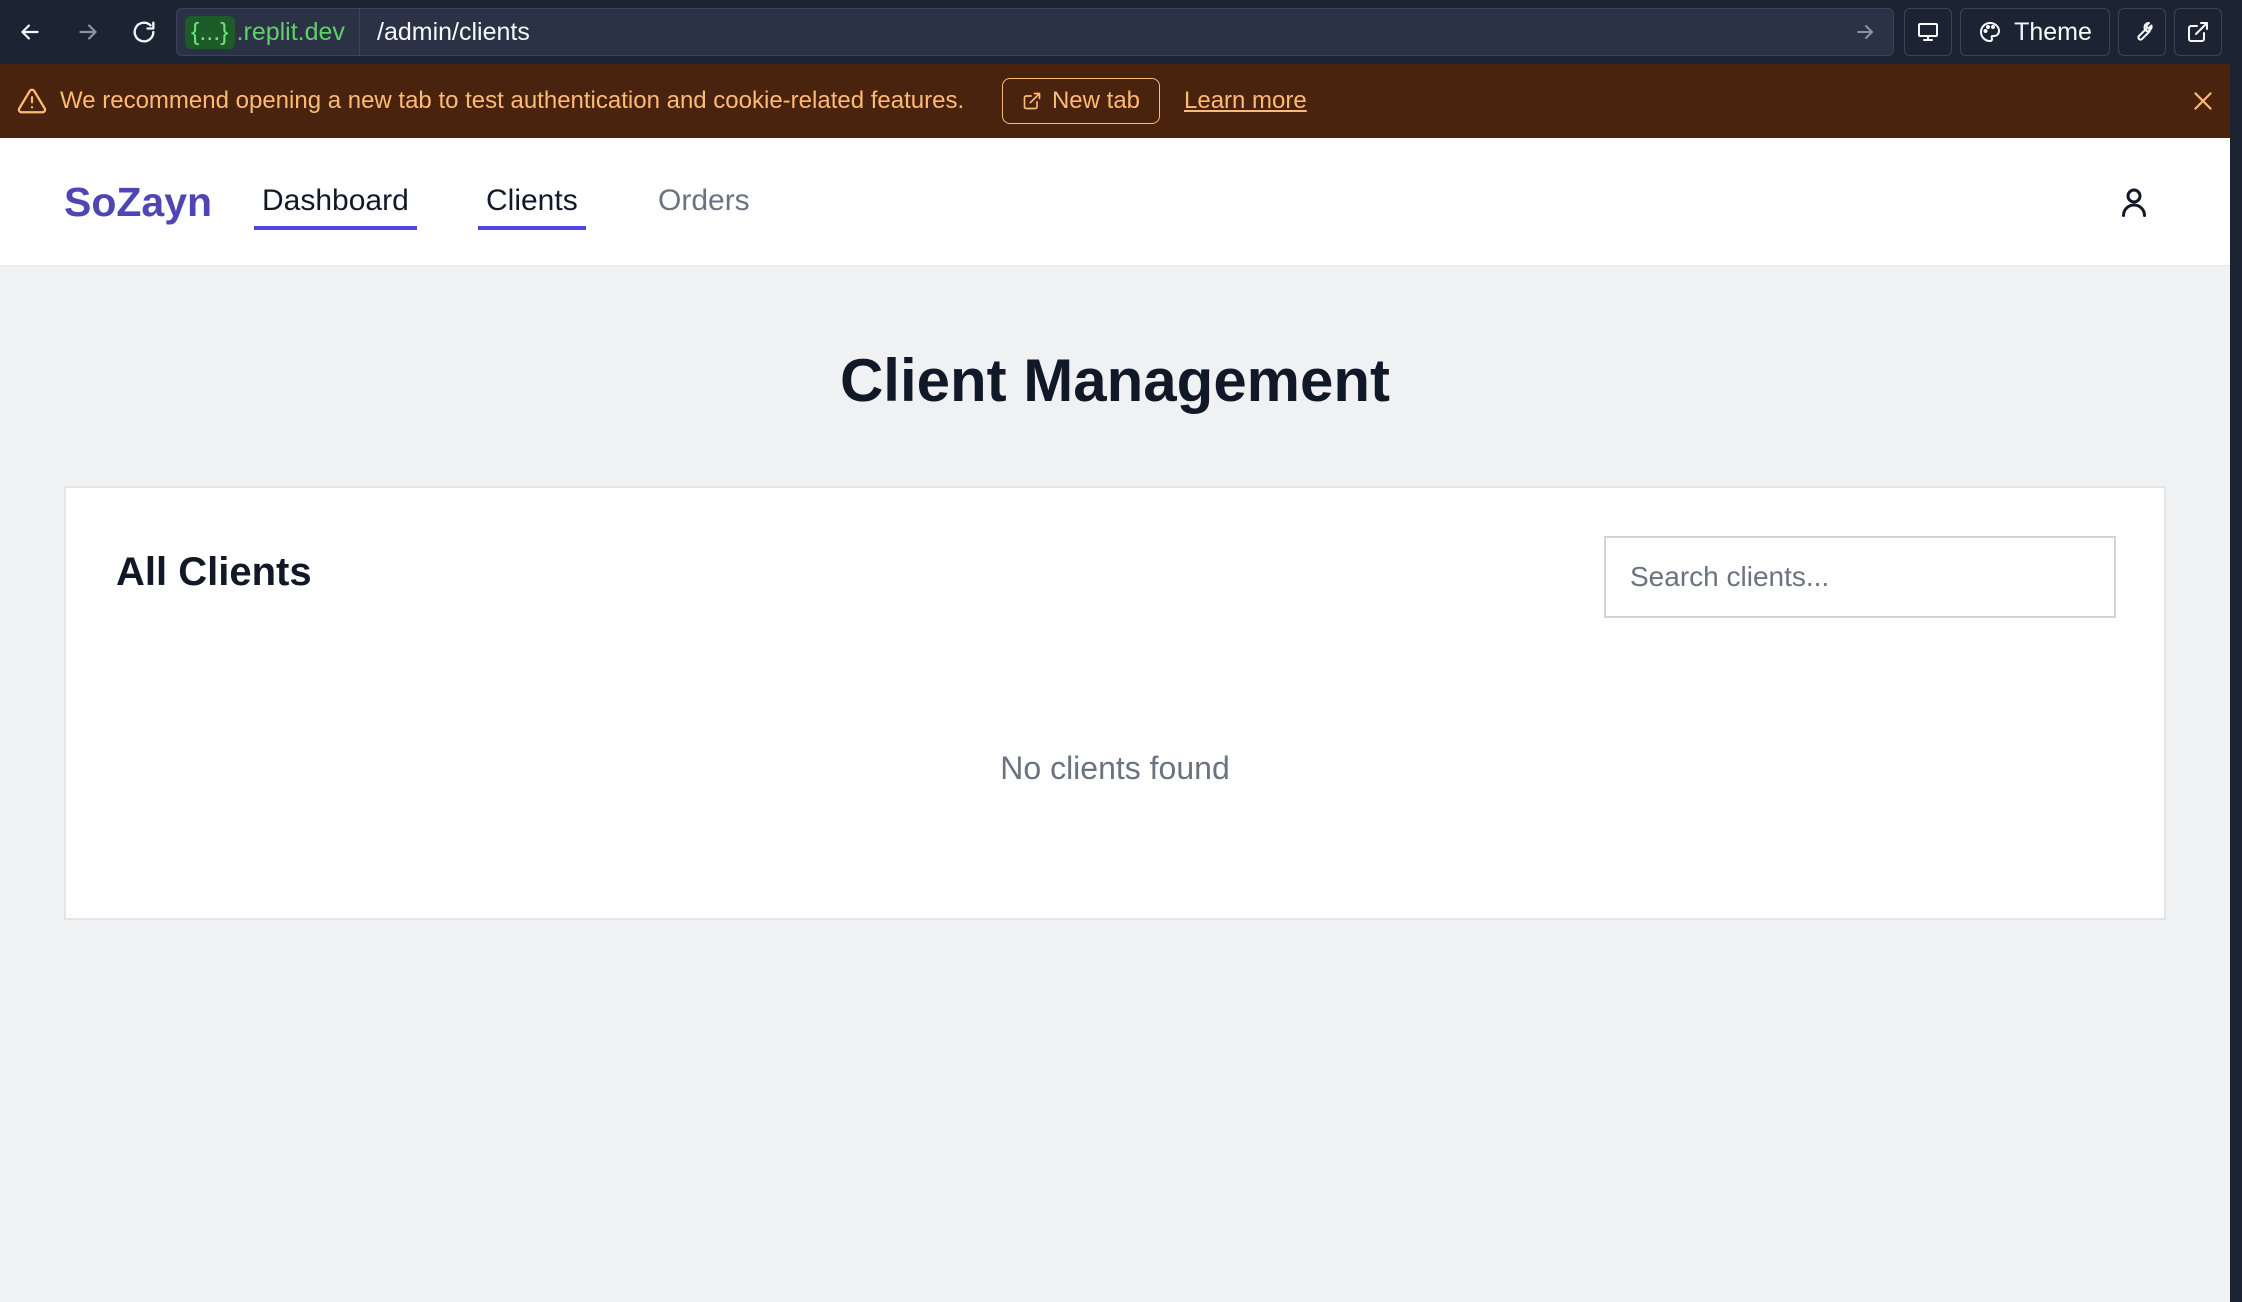 This screenshot has height=1302, width=2242. What do you see at coordinates (210, 32) in the screenshot?
I see `url-host-badge: {...}` at bounding box center [210, 32].